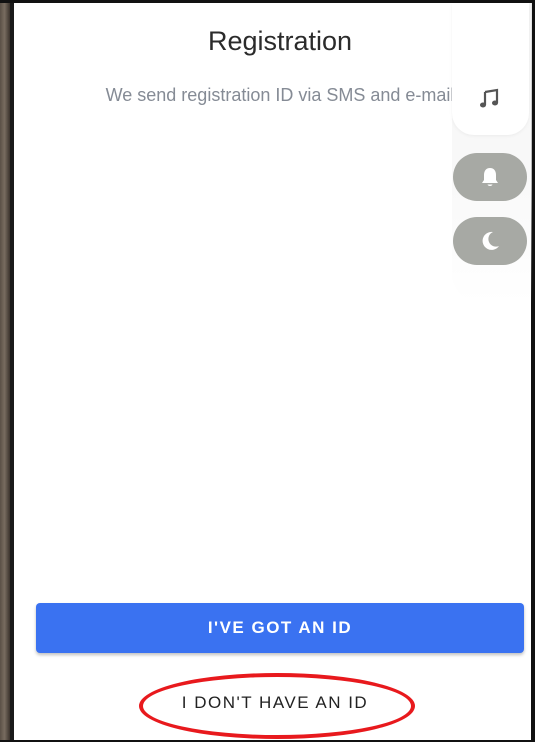 The width and height of the screenshot is (535, 742). I want to click on device-bezel-left, so click(5, 371).